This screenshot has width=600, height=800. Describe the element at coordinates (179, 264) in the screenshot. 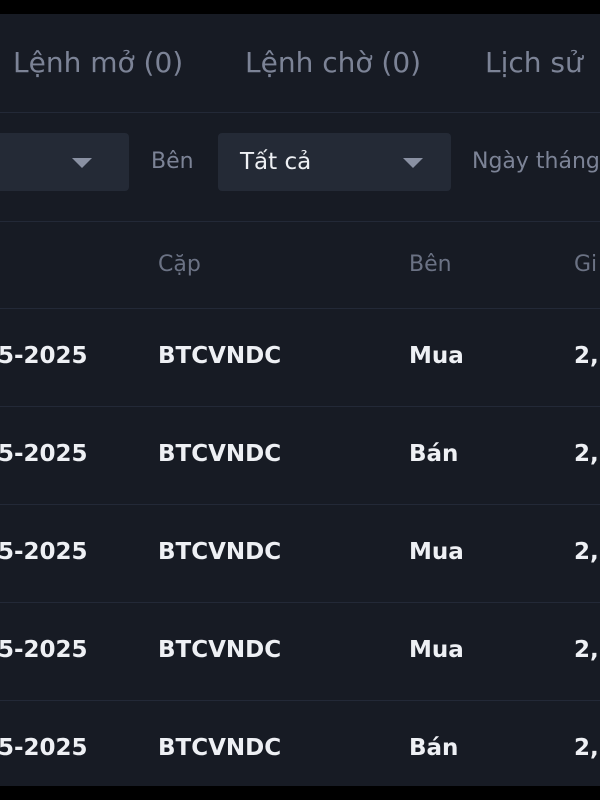

I see `column-header-pair: Cặp` at that location.